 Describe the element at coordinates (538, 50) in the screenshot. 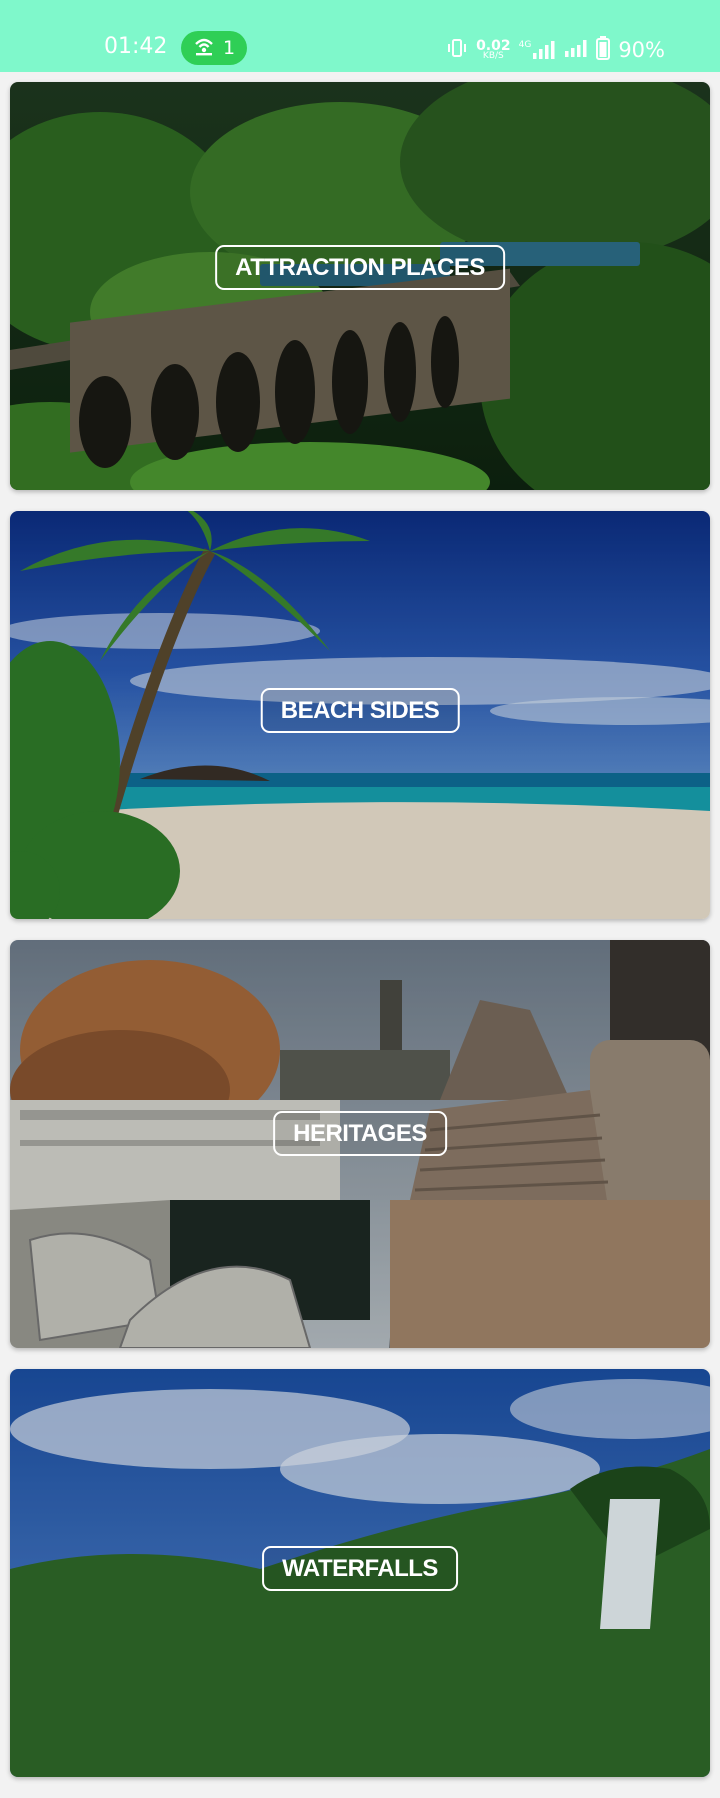

I see `signal-4g-icon: 4G` at that location.